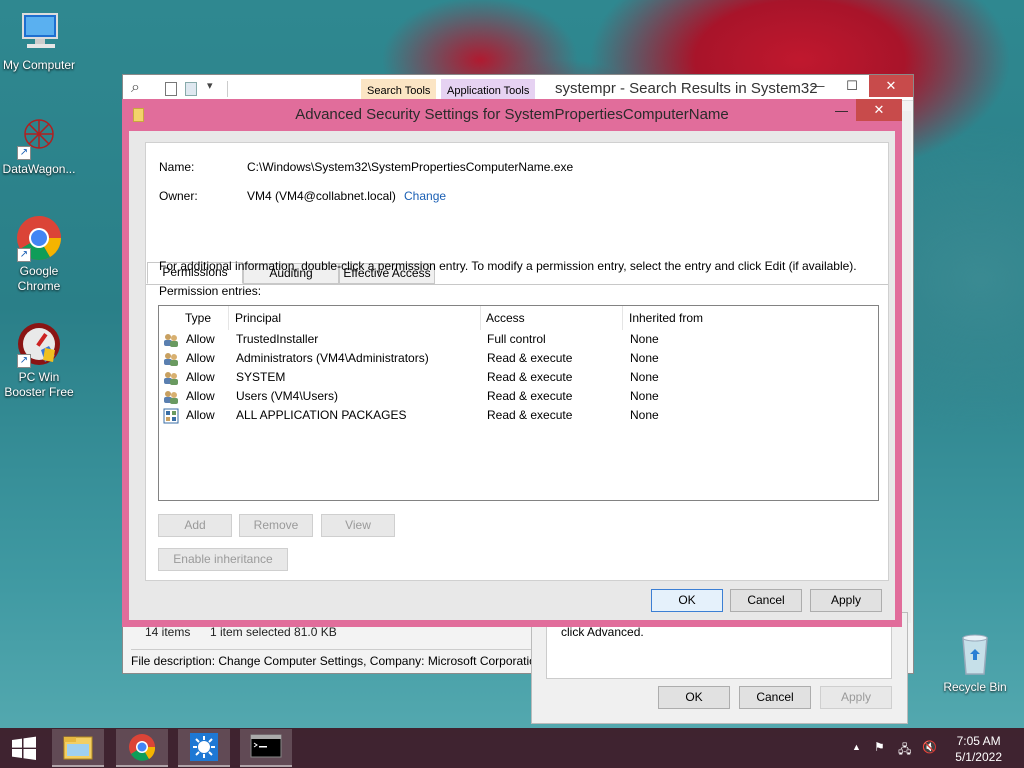  I want to click on quick-access-dropdown-icon: ▾, so click(210, 85).